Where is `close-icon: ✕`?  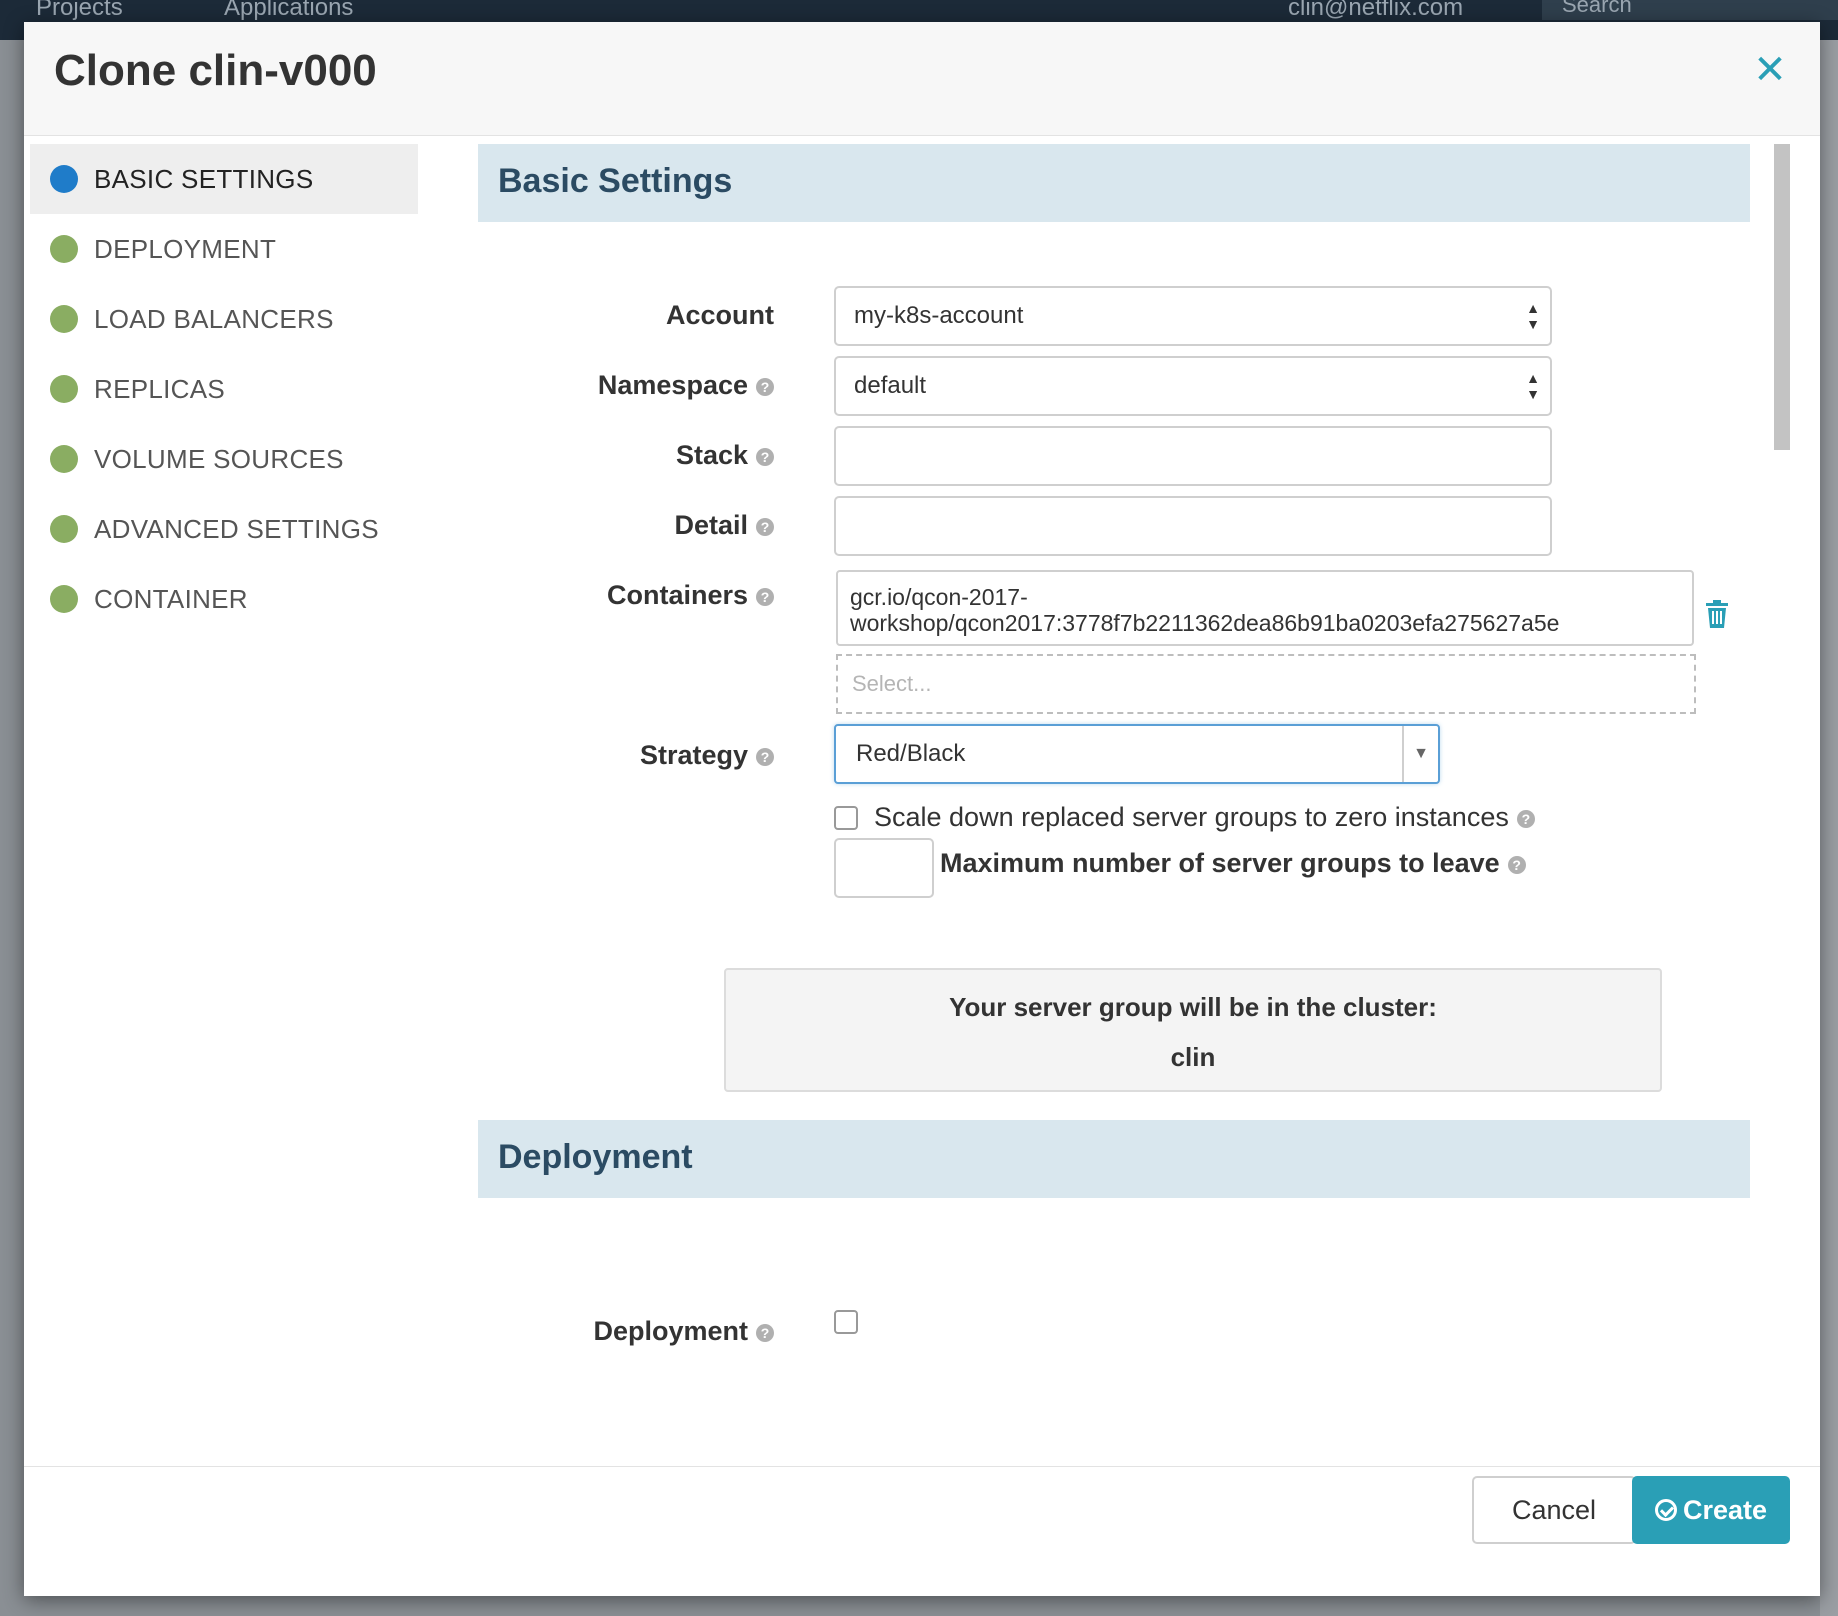
close-icon: ✕ is located at coordinates (1770, 70).